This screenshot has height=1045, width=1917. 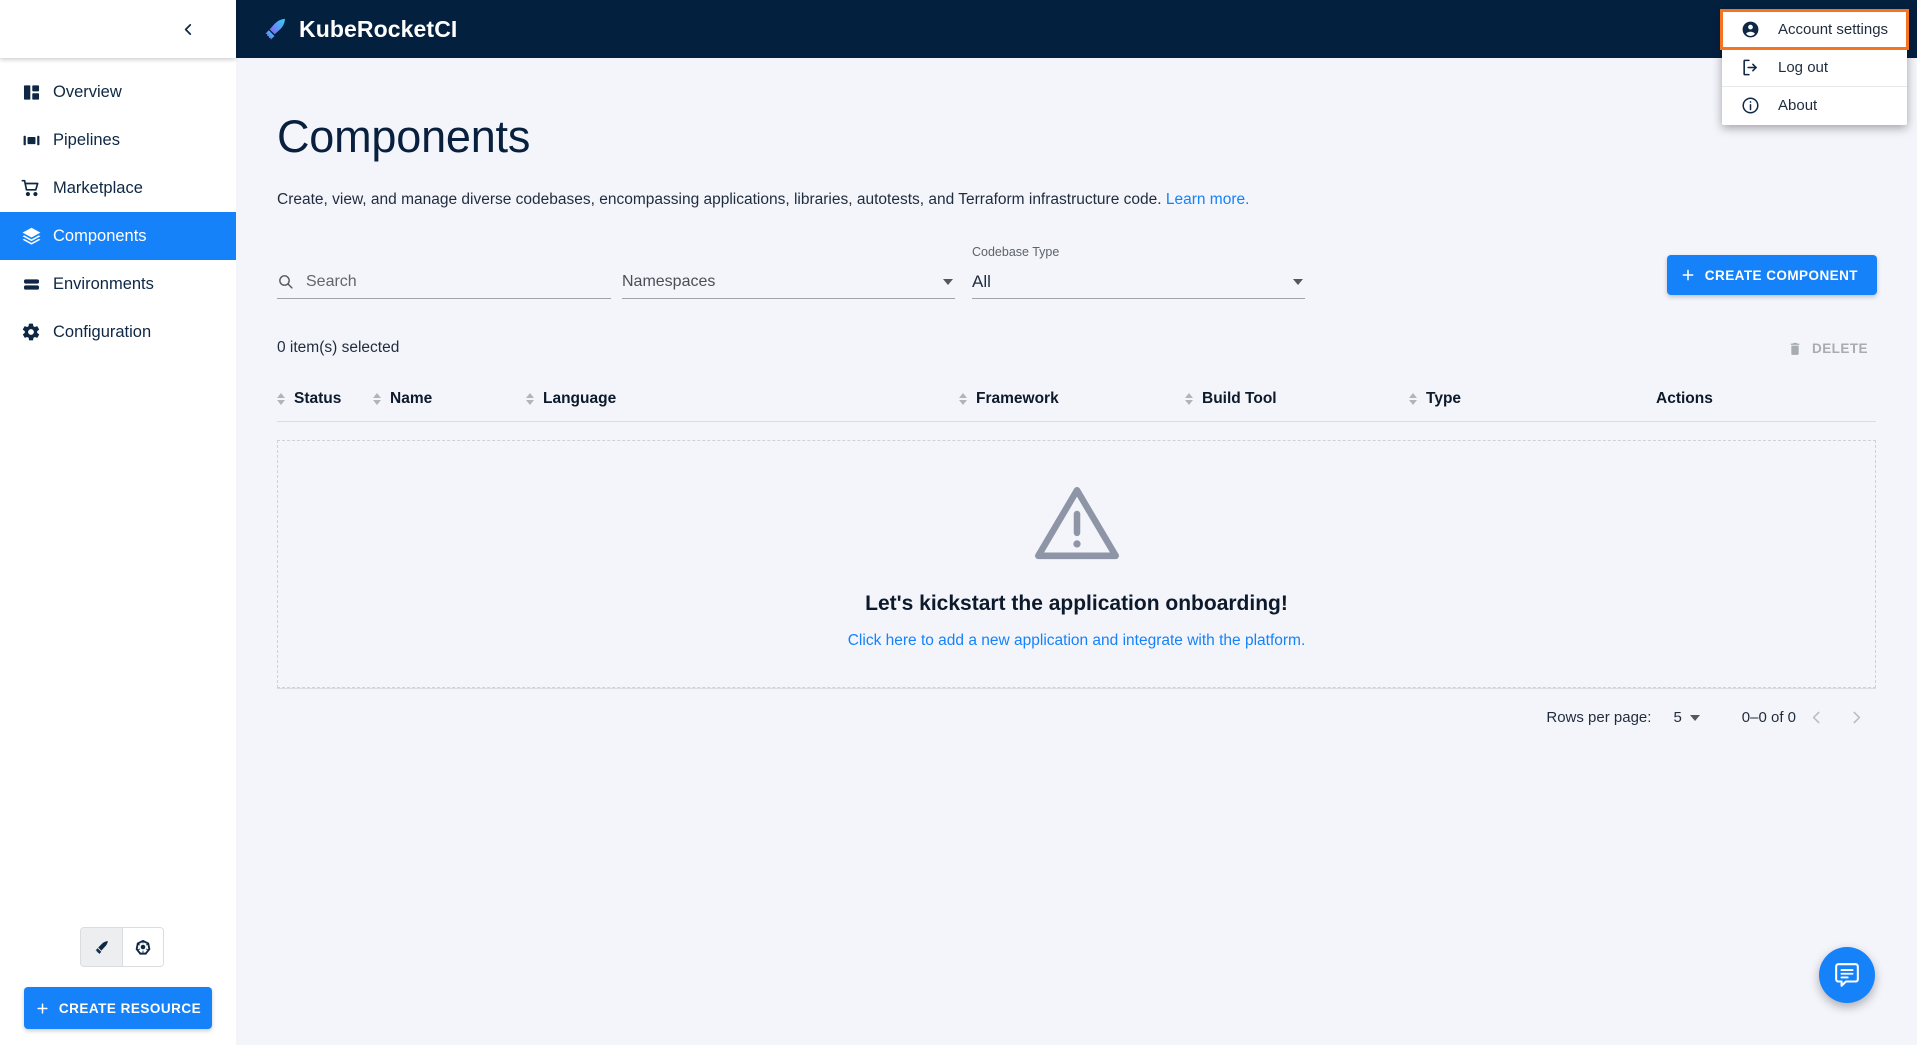 What do you see at coordinates (580, 398) in the screenshot?
I see `column-header-label: Language` at bounding box center [580, 398].